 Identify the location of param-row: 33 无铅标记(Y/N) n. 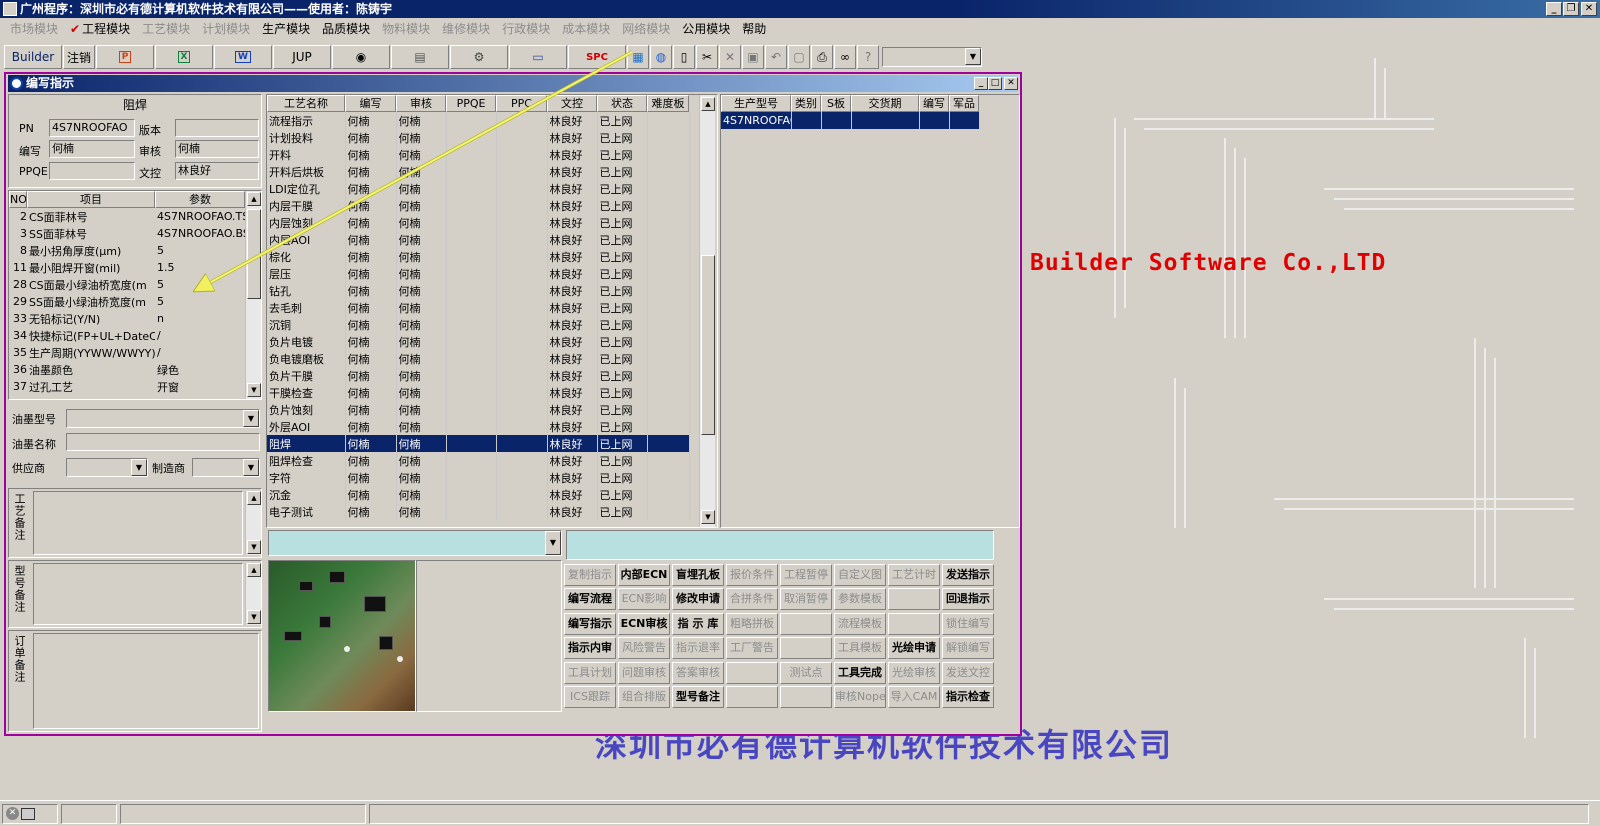
(127, 318).